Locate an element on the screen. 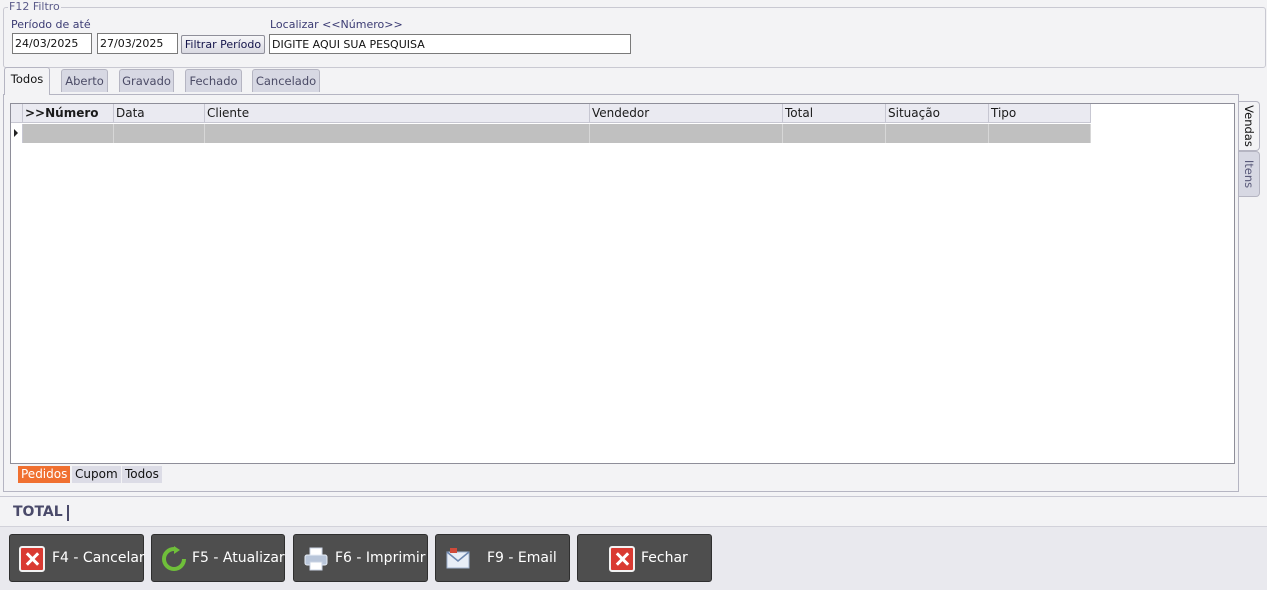 The width and height of the screenshot is (1267, 590). filter-legend: F12 Filtro is located at coordinates (34, 6).